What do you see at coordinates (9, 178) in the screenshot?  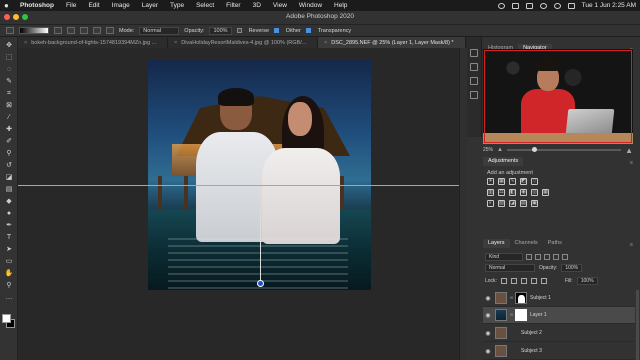 I see `eraser-tool-icon: ◪` at bounding box center [9, 178].